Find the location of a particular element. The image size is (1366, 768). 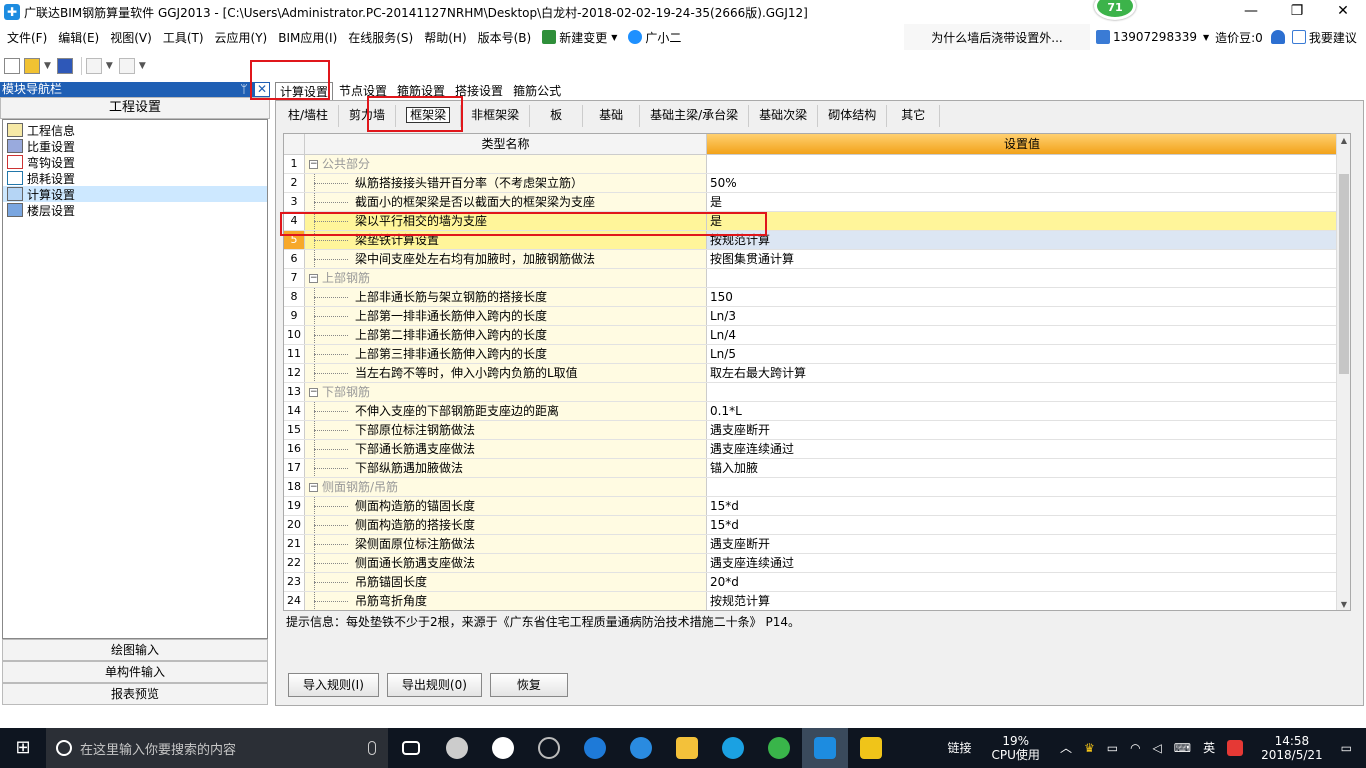

tab-stirrup-settings: 箍筋设置 is located at coordinates (421, 91).